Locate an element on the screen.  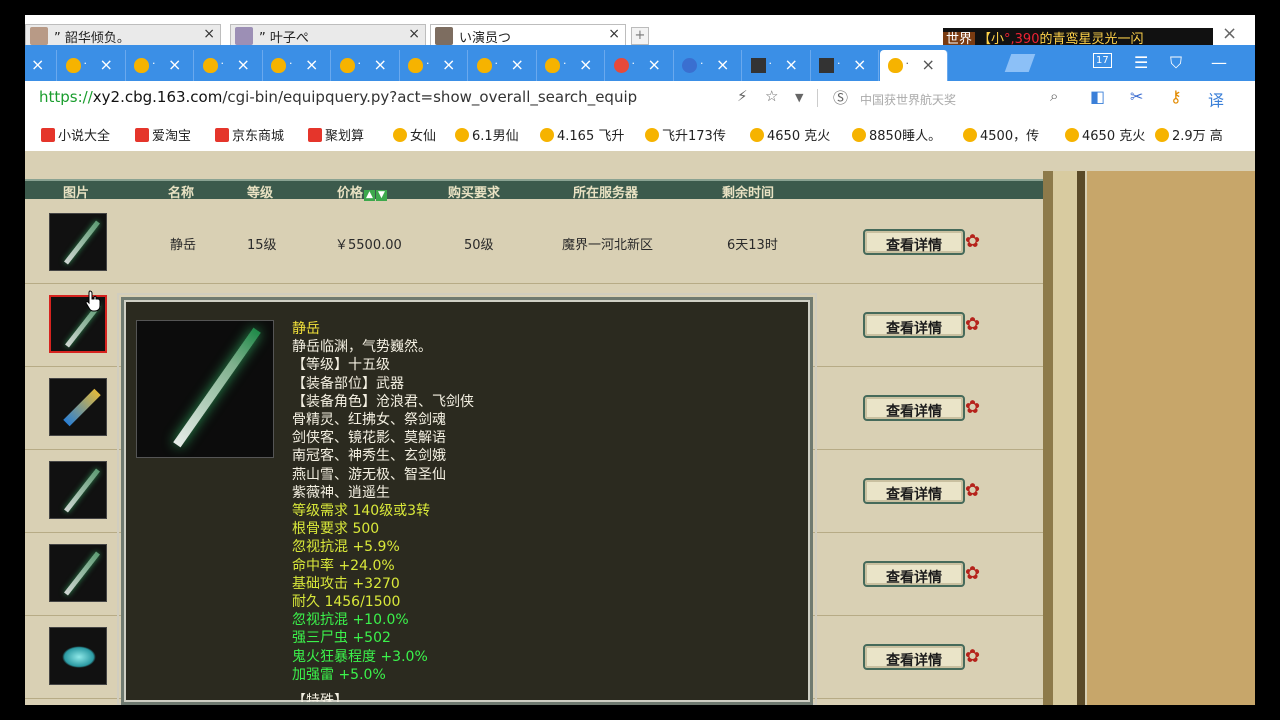
weapon-icon is located at coordinates (79, 657).